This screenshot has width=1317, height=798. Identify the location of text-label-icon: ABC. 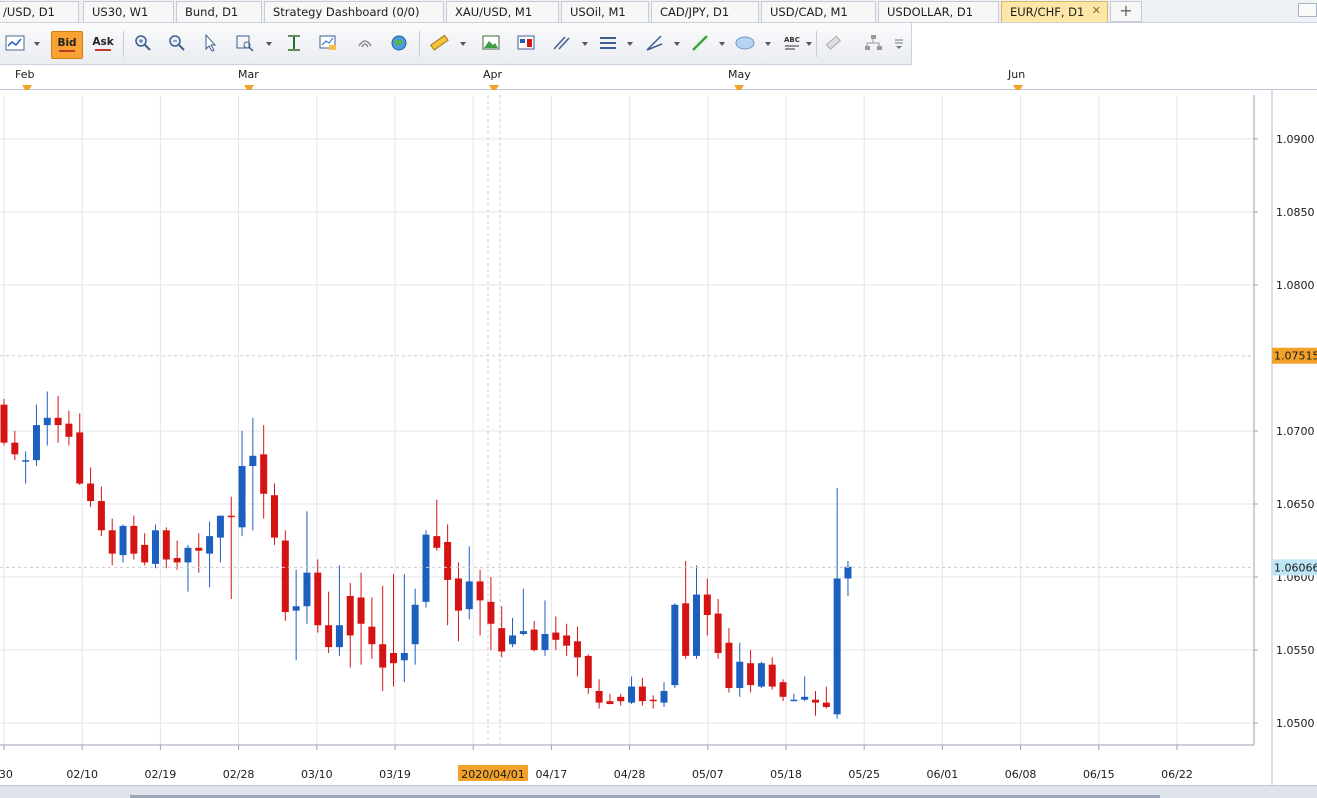
(792, 43).